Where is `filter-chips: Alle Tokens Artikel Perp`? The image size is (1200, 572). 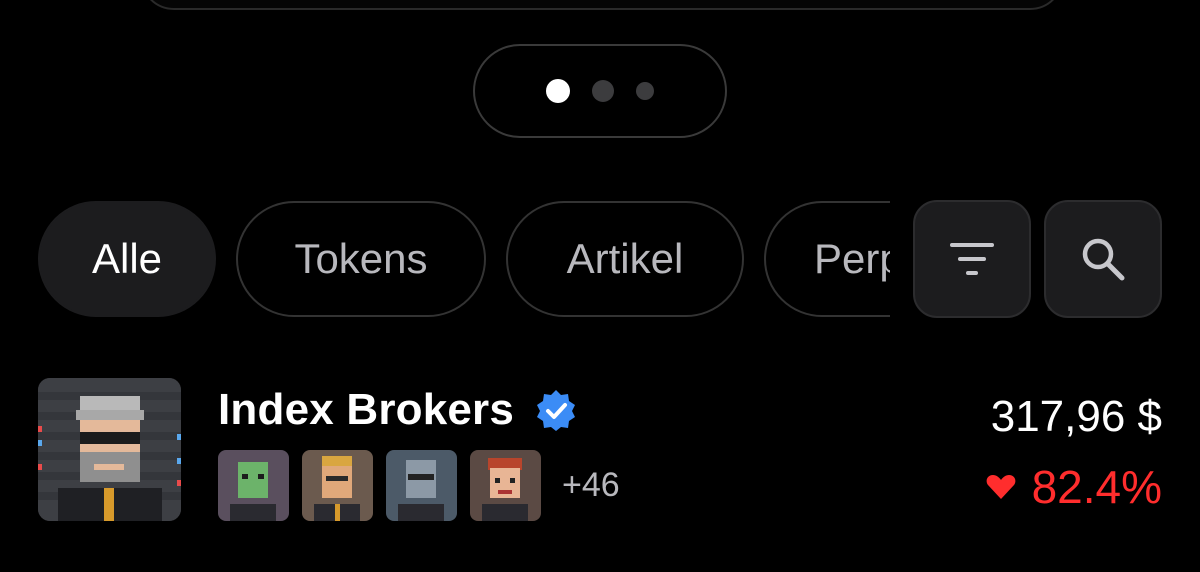 filter-chips: Alle Tokens Artikel Perp is located at coordinates (464, 259).